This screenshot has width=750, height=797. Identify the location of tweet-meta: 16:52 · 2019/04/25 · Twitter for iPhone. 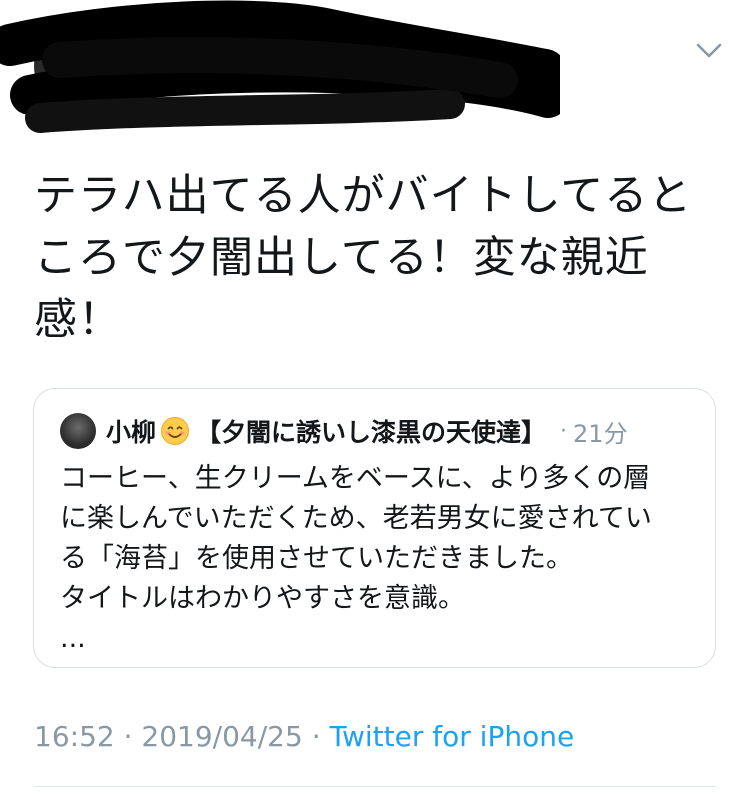
(304, 736).